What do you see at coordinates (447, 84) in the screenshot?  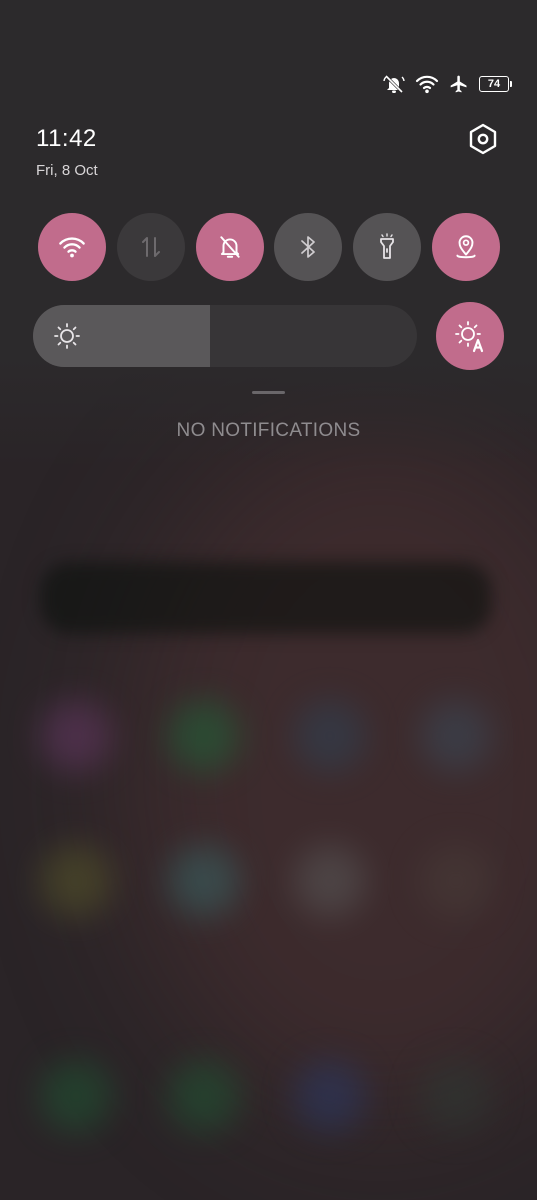 I see `status-bar: 74` at bounding box center [447, 84].